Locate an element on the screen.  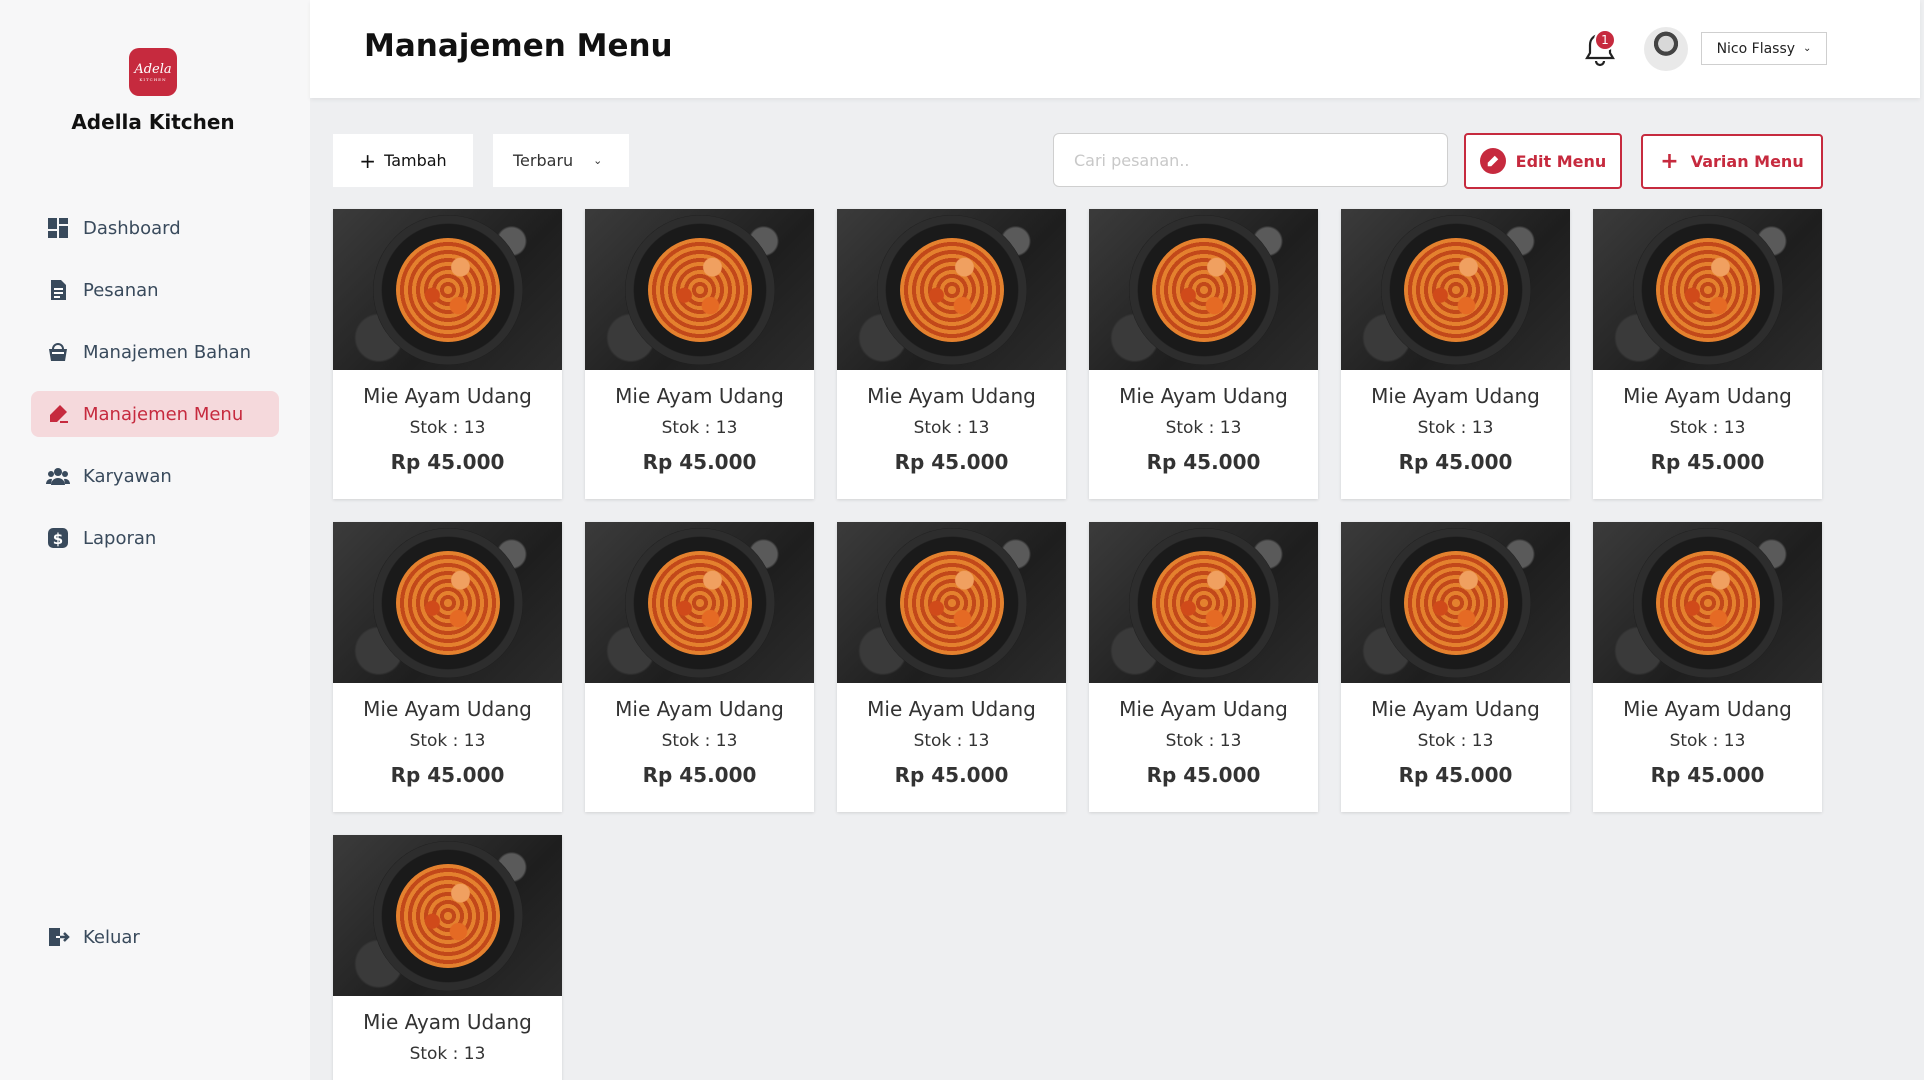
dashboard-icon is located at coordinates (58, 228).